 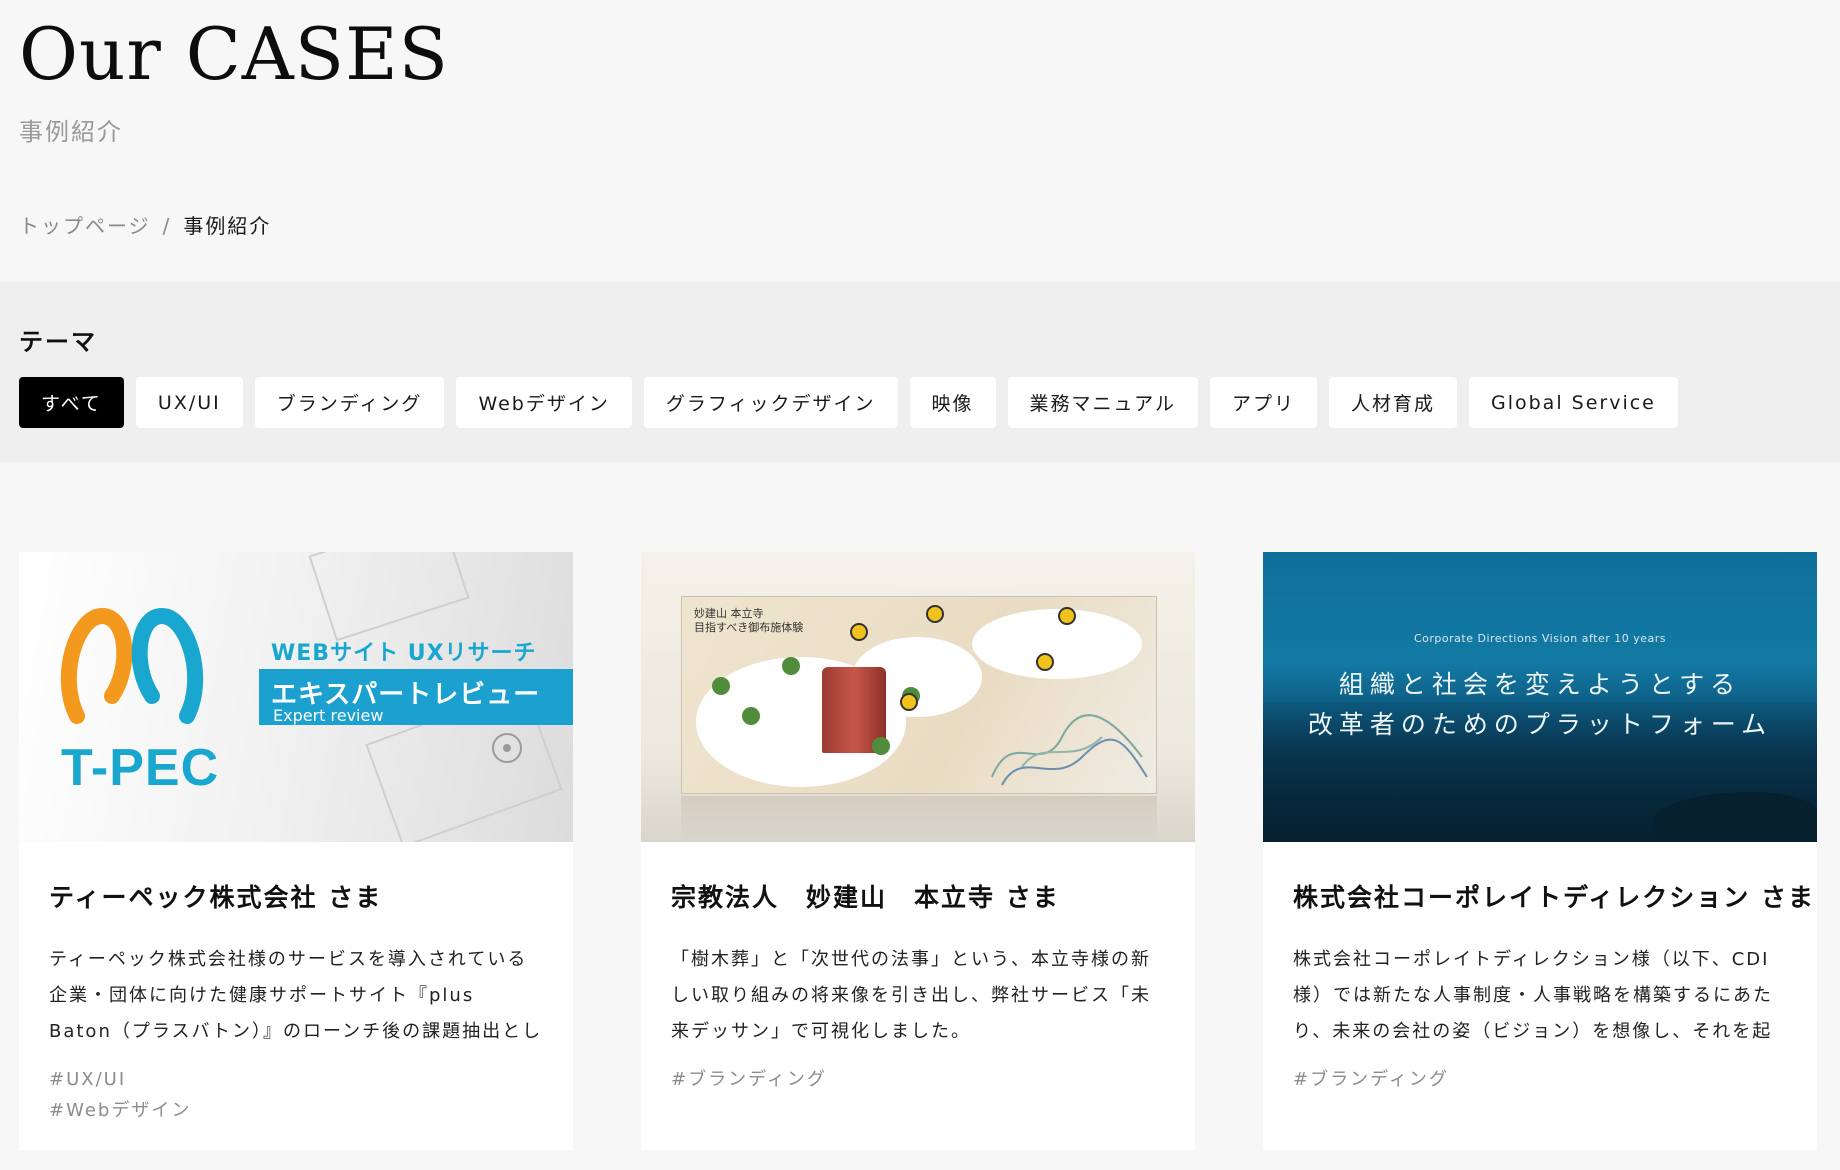 I want to click on theme-tag-all: すべて, so click(x=71, y=402).